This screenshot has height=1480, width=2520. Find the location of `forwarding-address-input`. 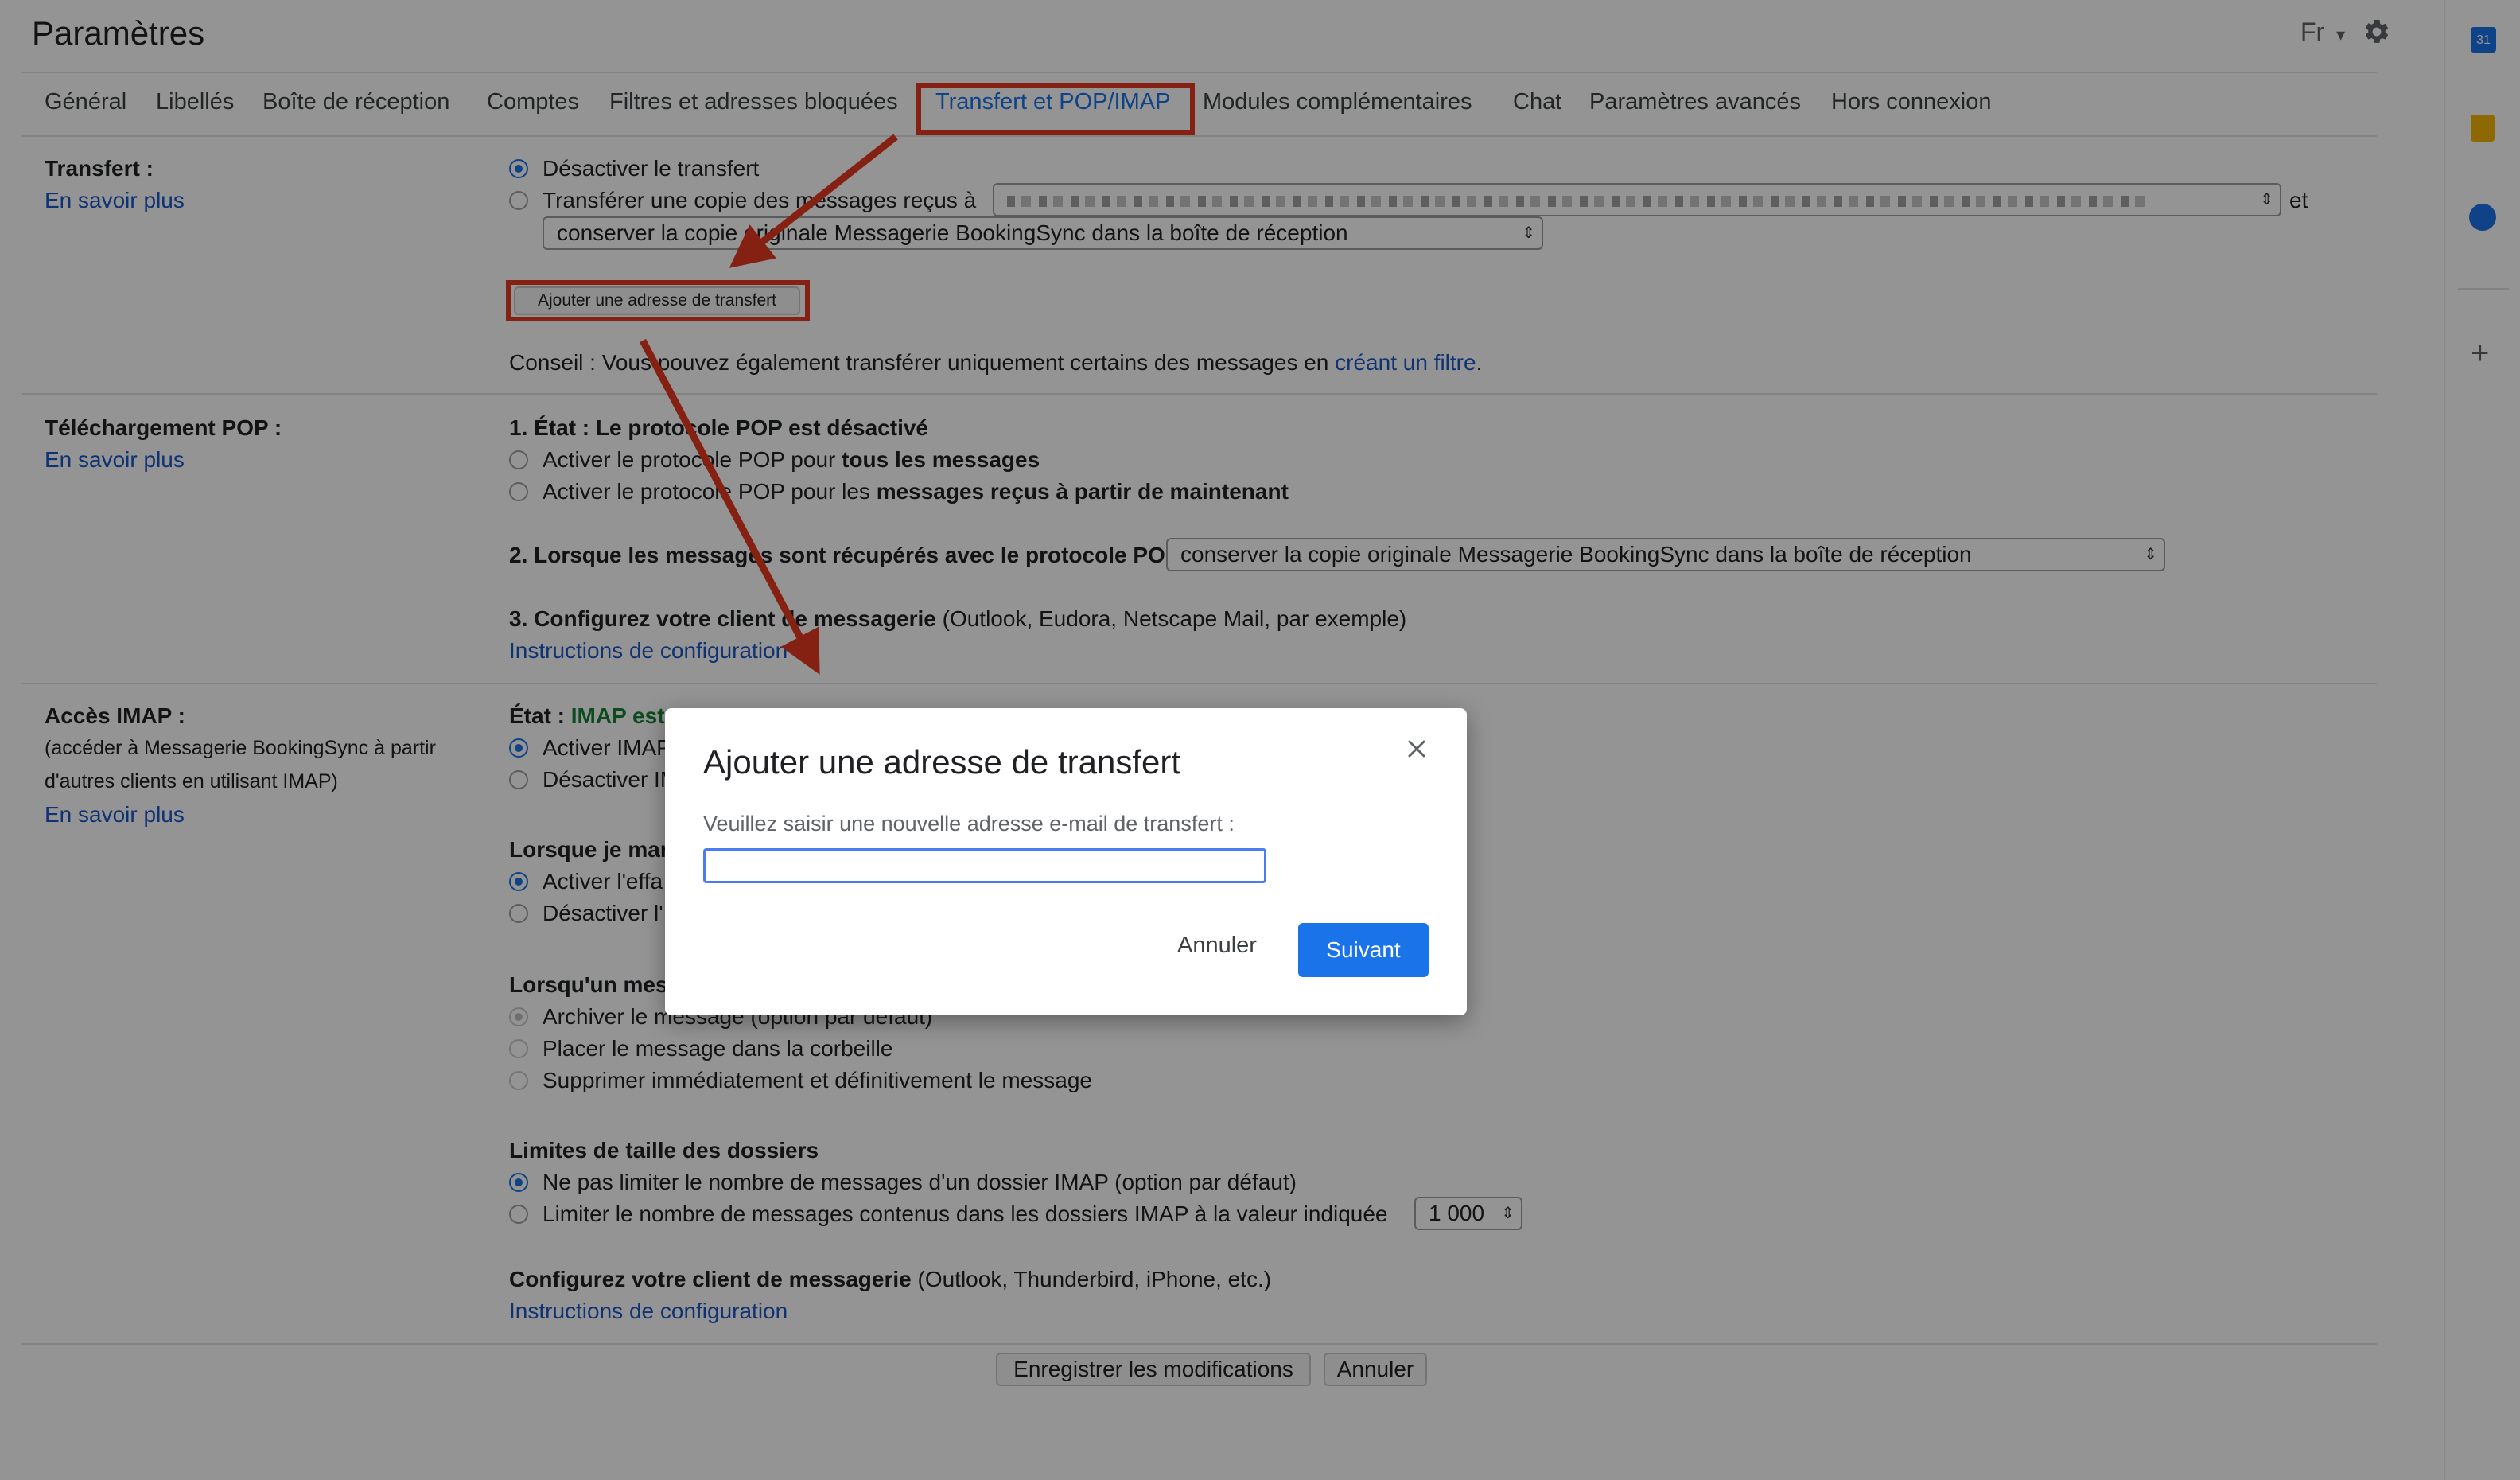

forwarding-address-input is located at coordinates (984, 865).